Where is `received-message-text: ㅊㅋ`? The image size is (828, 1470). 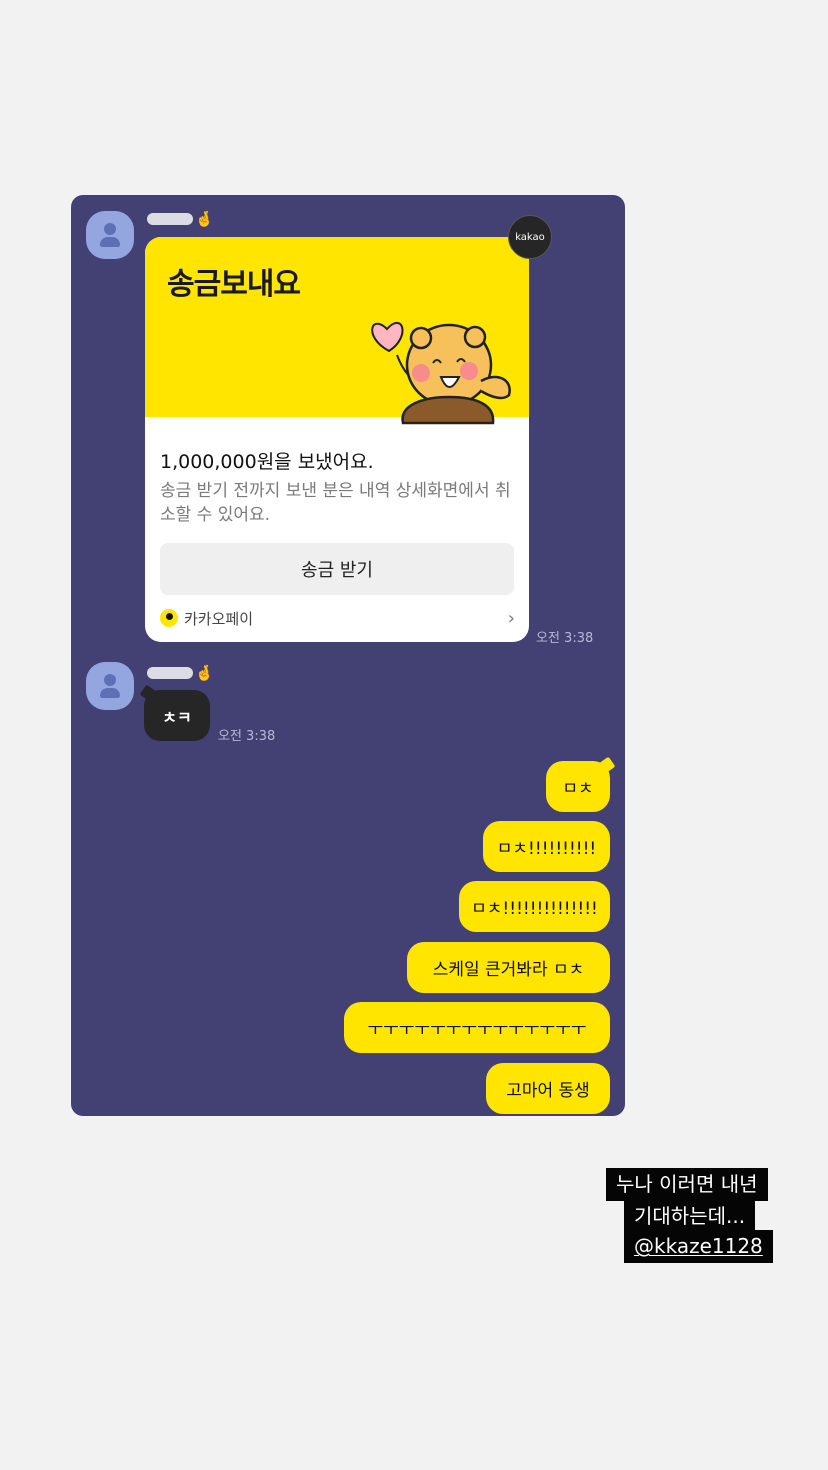
received-message-text: ㅊㅋ is located at coordinates (177, 717).